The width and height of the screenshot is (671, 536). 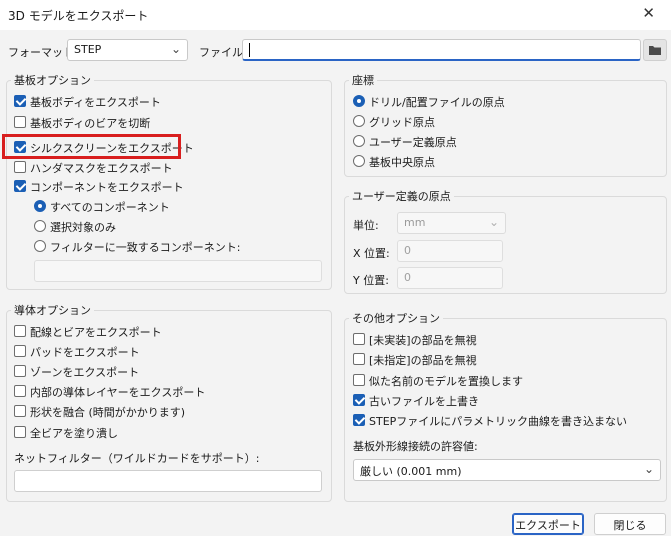 I want to click on checkbox-label: 形状を融合 (時間がかかります), so click(x=108, y=412).